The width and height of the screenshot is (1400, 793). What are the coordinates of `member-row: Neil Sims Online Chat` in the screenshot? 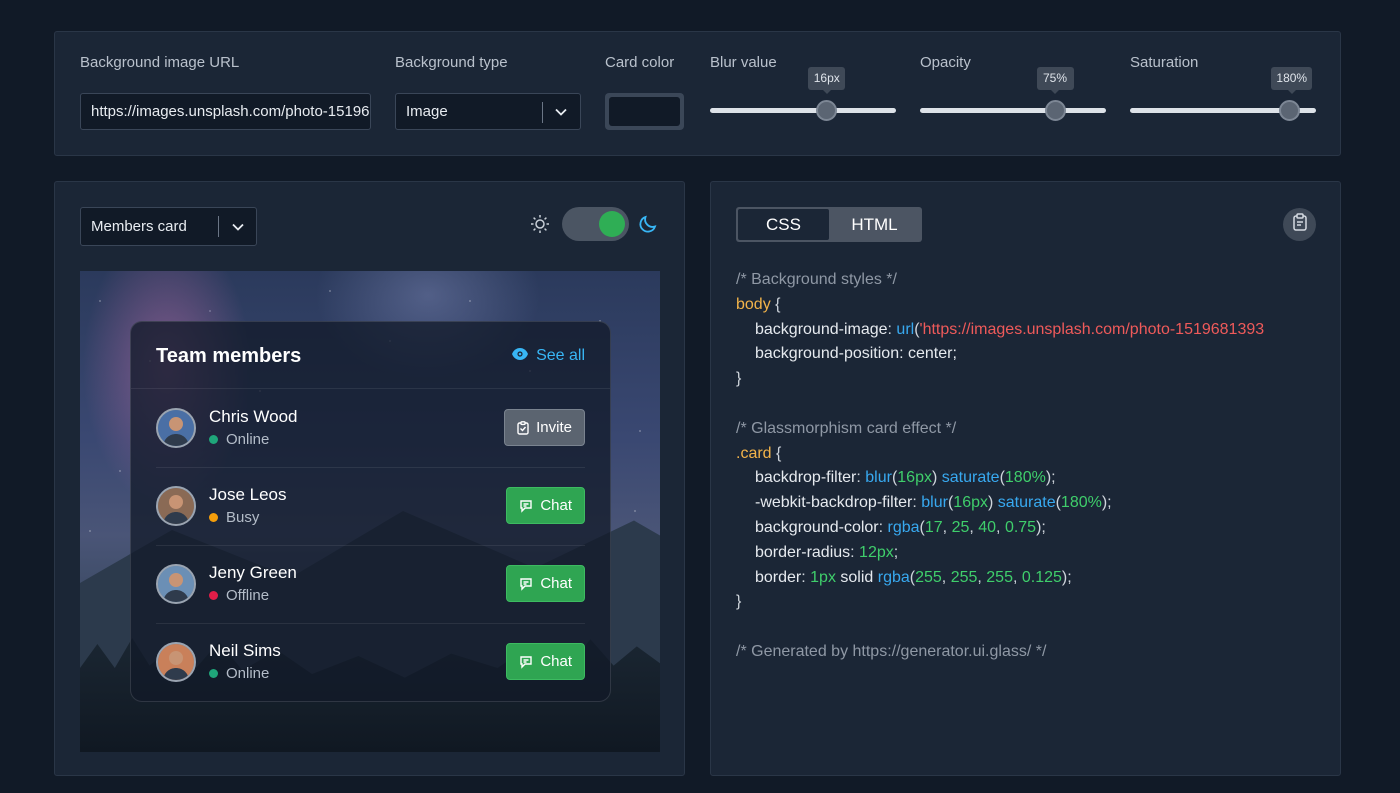 It's located at (370, 662).